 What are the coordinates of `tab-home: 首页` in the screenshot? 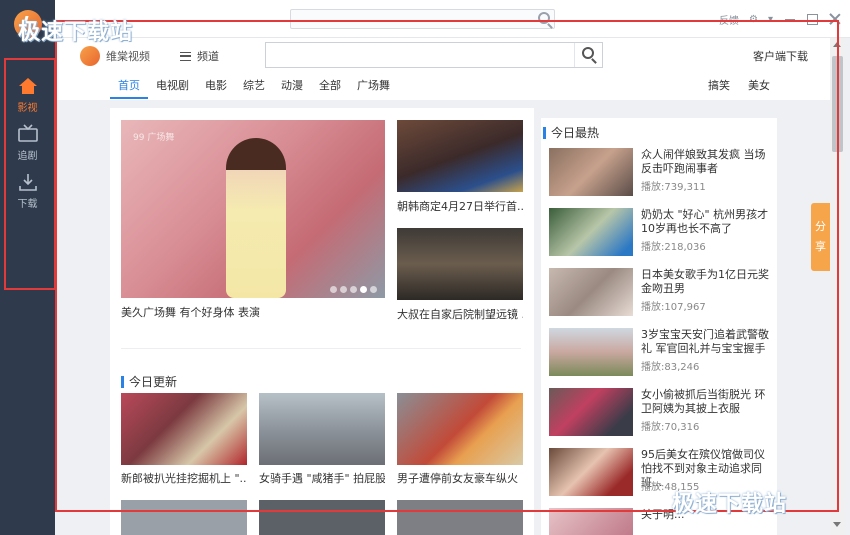 It's located at (129, 88).